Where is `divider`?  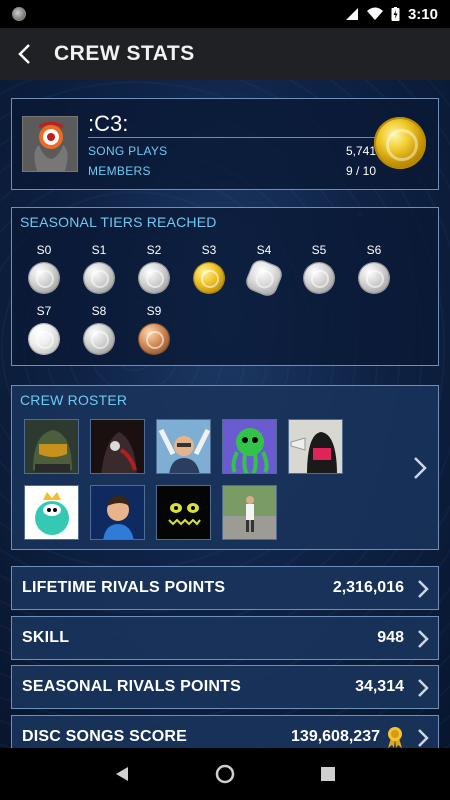 divider is located at coordinates (232, 137).